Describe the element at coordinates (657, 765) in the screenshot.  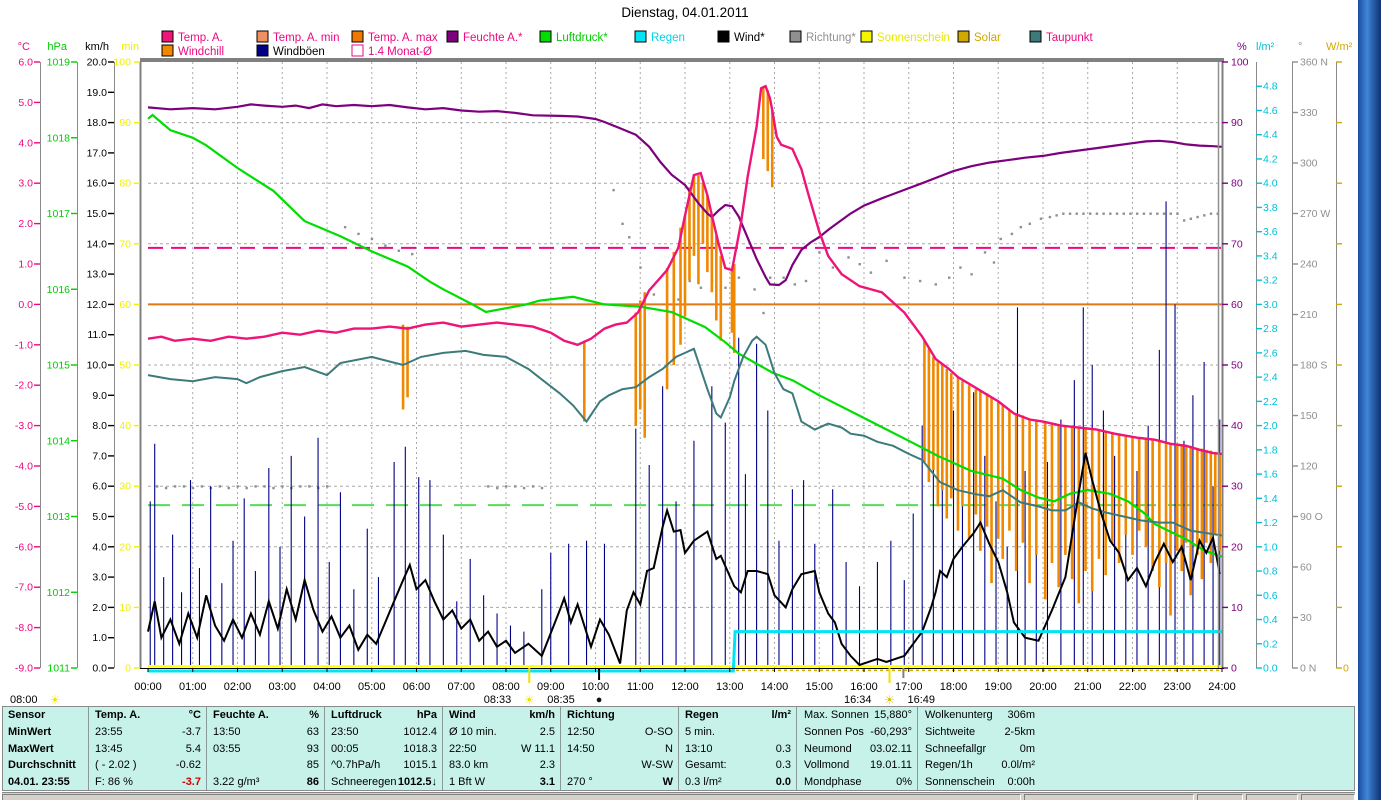
I see `cell-value: W-SW` at that location.